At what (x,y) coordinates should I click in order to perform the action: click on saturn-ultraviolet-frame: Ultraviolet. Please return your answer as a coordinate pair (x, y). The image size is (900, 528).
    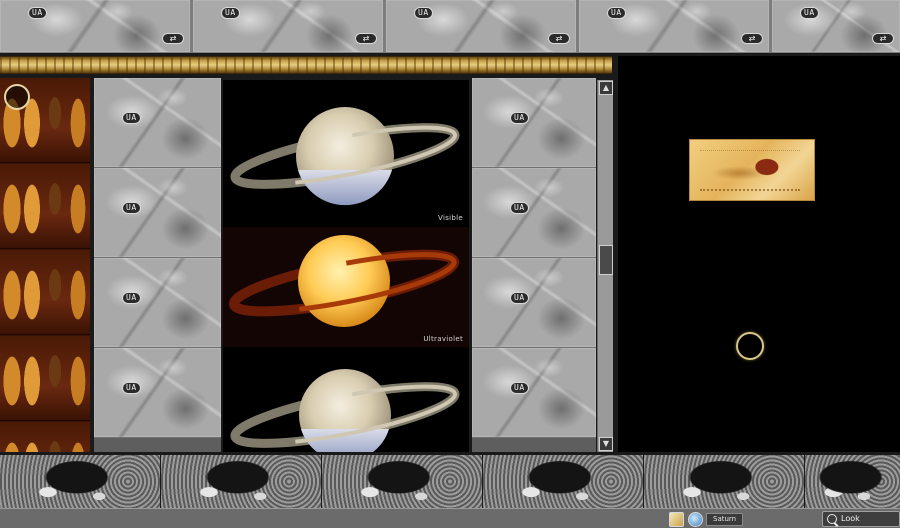
    Looking at the image, I should click on (346, 287).